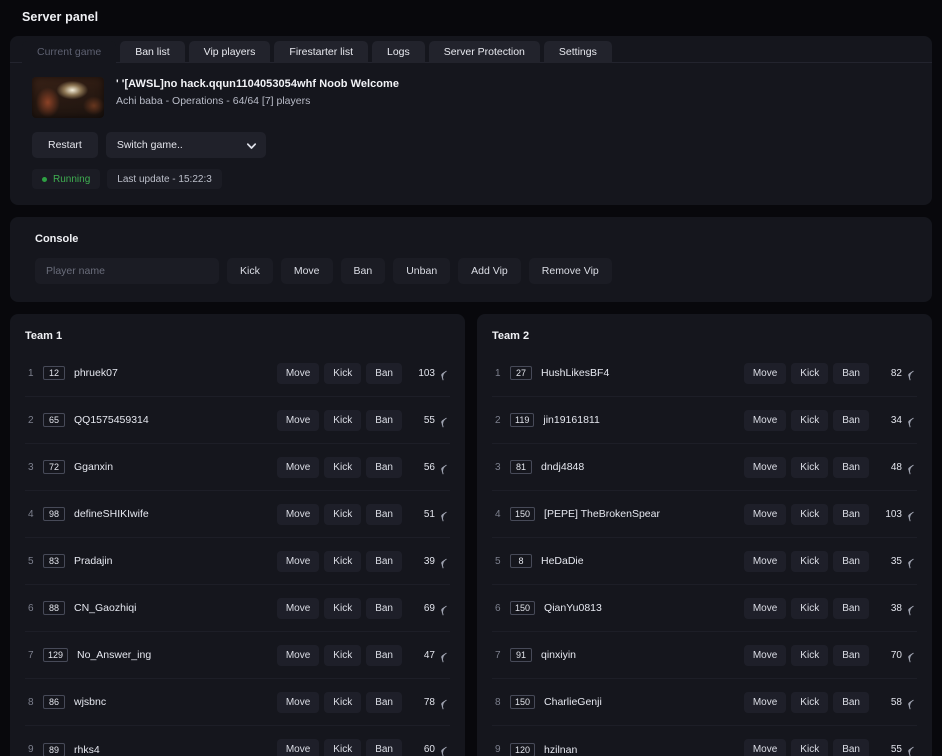 This screenshot has width=942, height=756. Describe the element at coordinates (54, 514) in the screenshot. I see `player-id-badge: 98` at that location.